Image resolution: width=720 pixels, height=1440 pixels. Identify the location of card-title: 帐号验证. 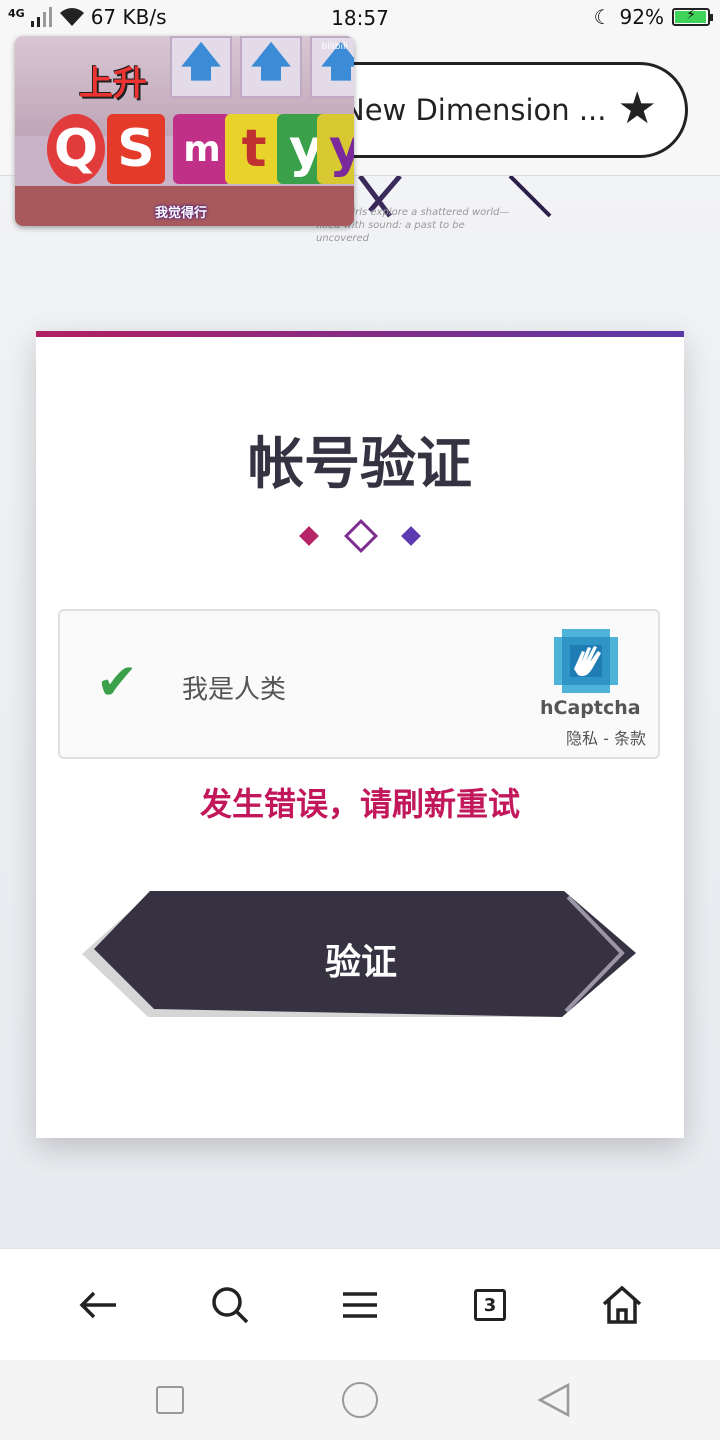
(360, 464).